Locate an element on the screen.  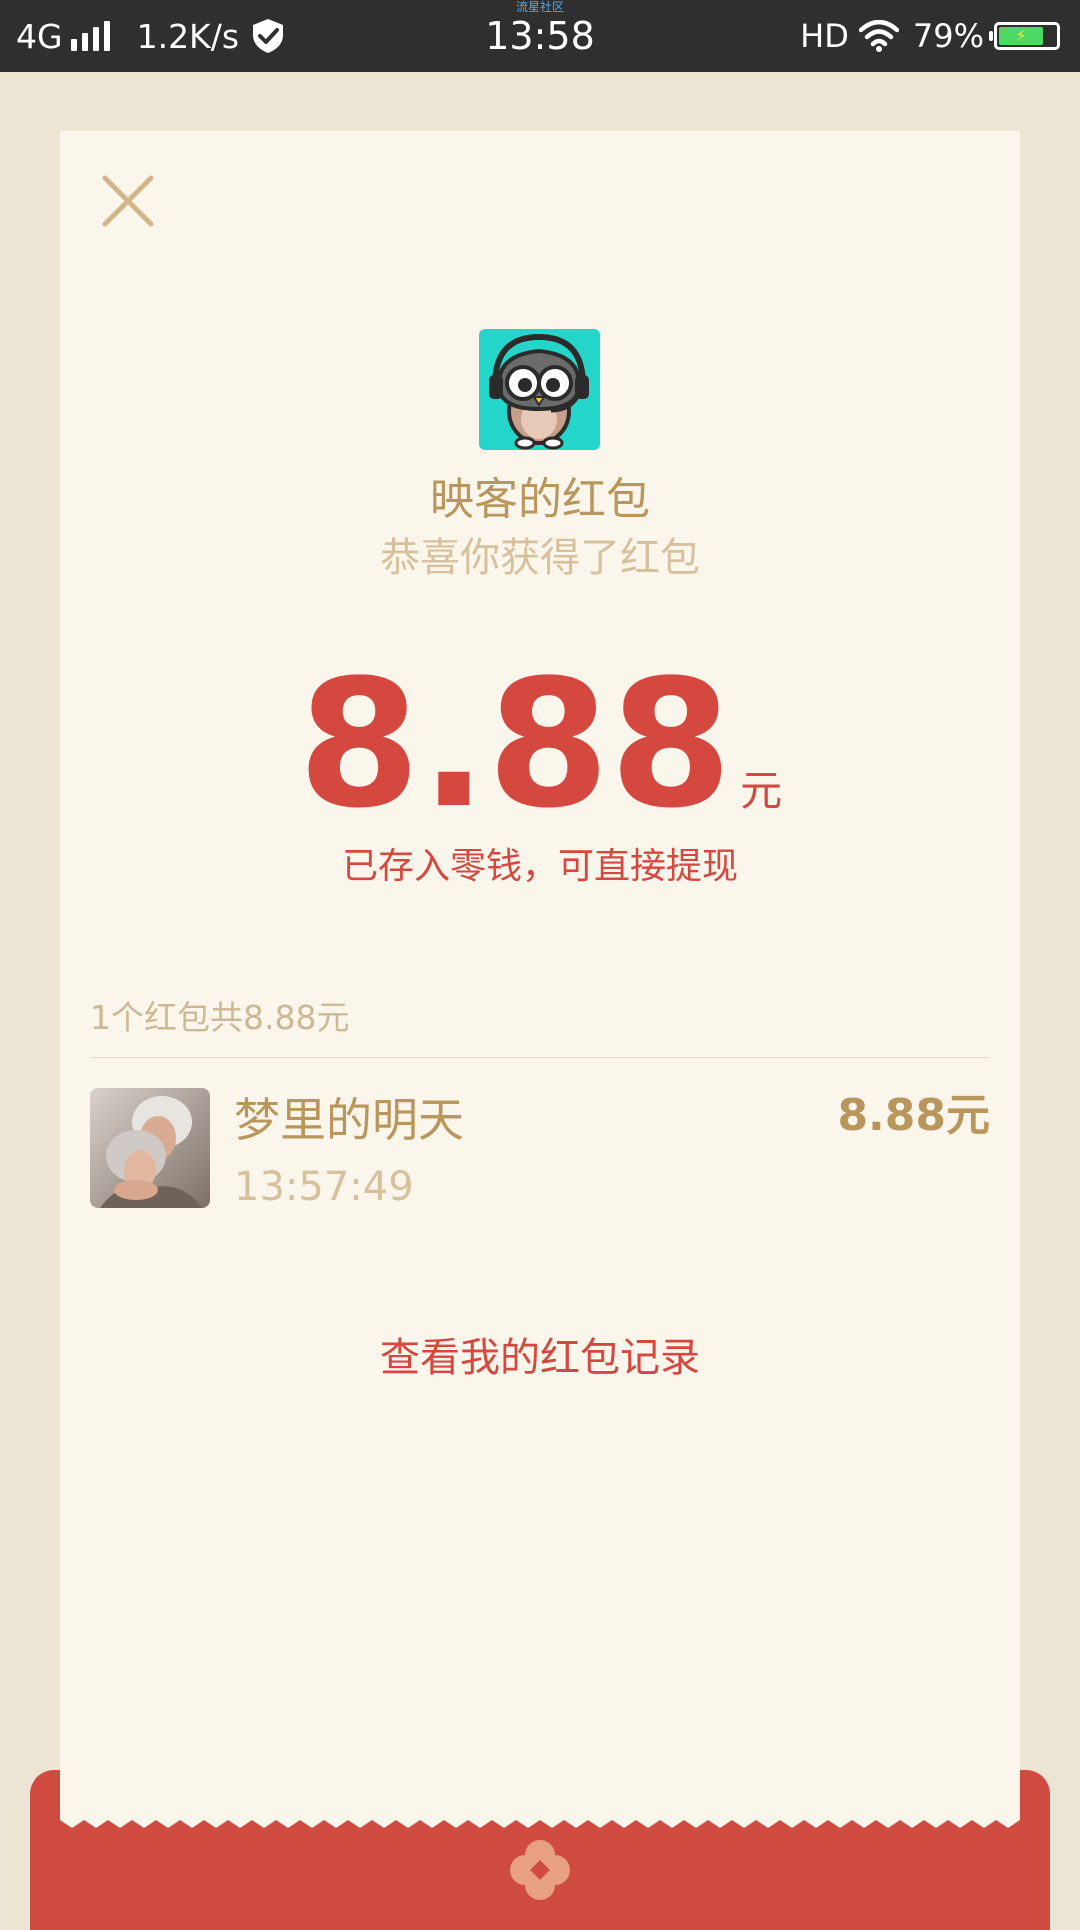
owl-headphones-icon is located at coordinates (539, 389).